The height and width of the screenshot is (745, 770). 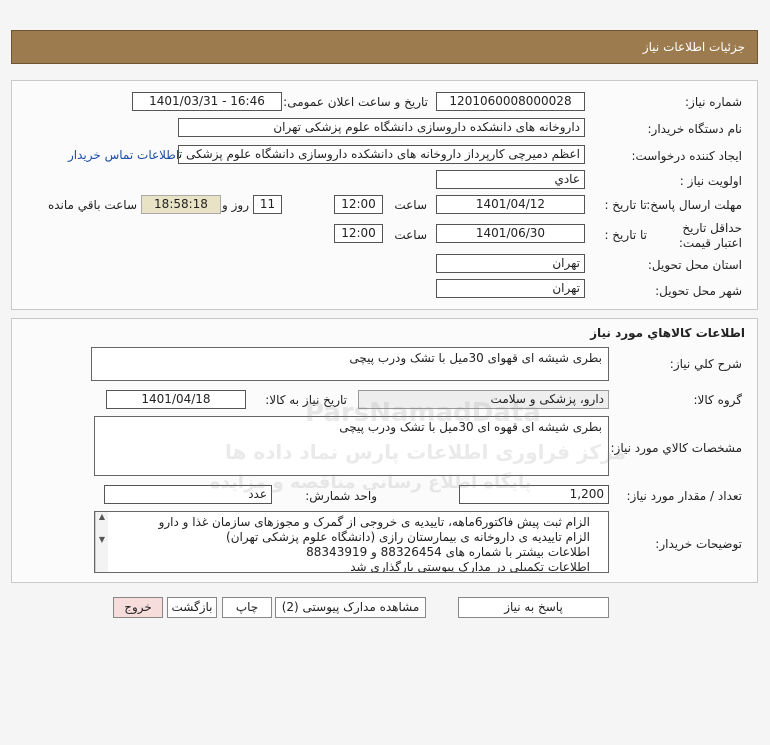 I want to click on price-validity-label: حداقل تاریخ اعتبار قیمت:, so click(x=699, y=236).